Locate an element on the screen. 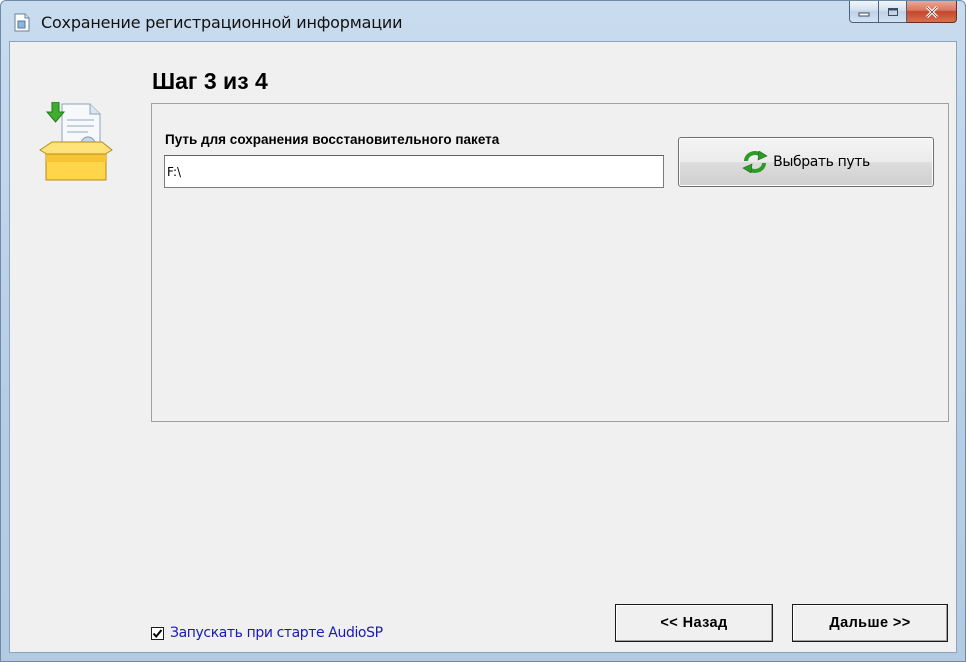 The height and width of the screenshot is (662, 966). autostart-option: Запускать при старте AudioSP is located at coordinates (267, 633).